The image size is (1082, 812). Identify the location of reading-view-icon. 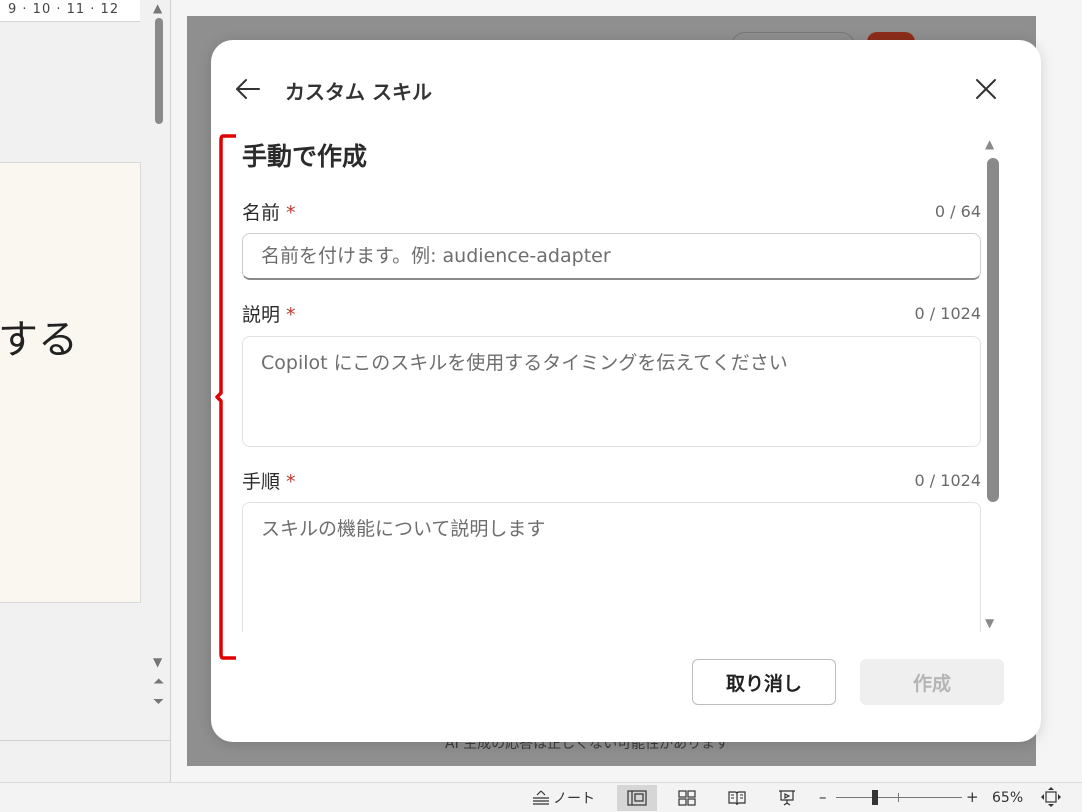
(737, 798).